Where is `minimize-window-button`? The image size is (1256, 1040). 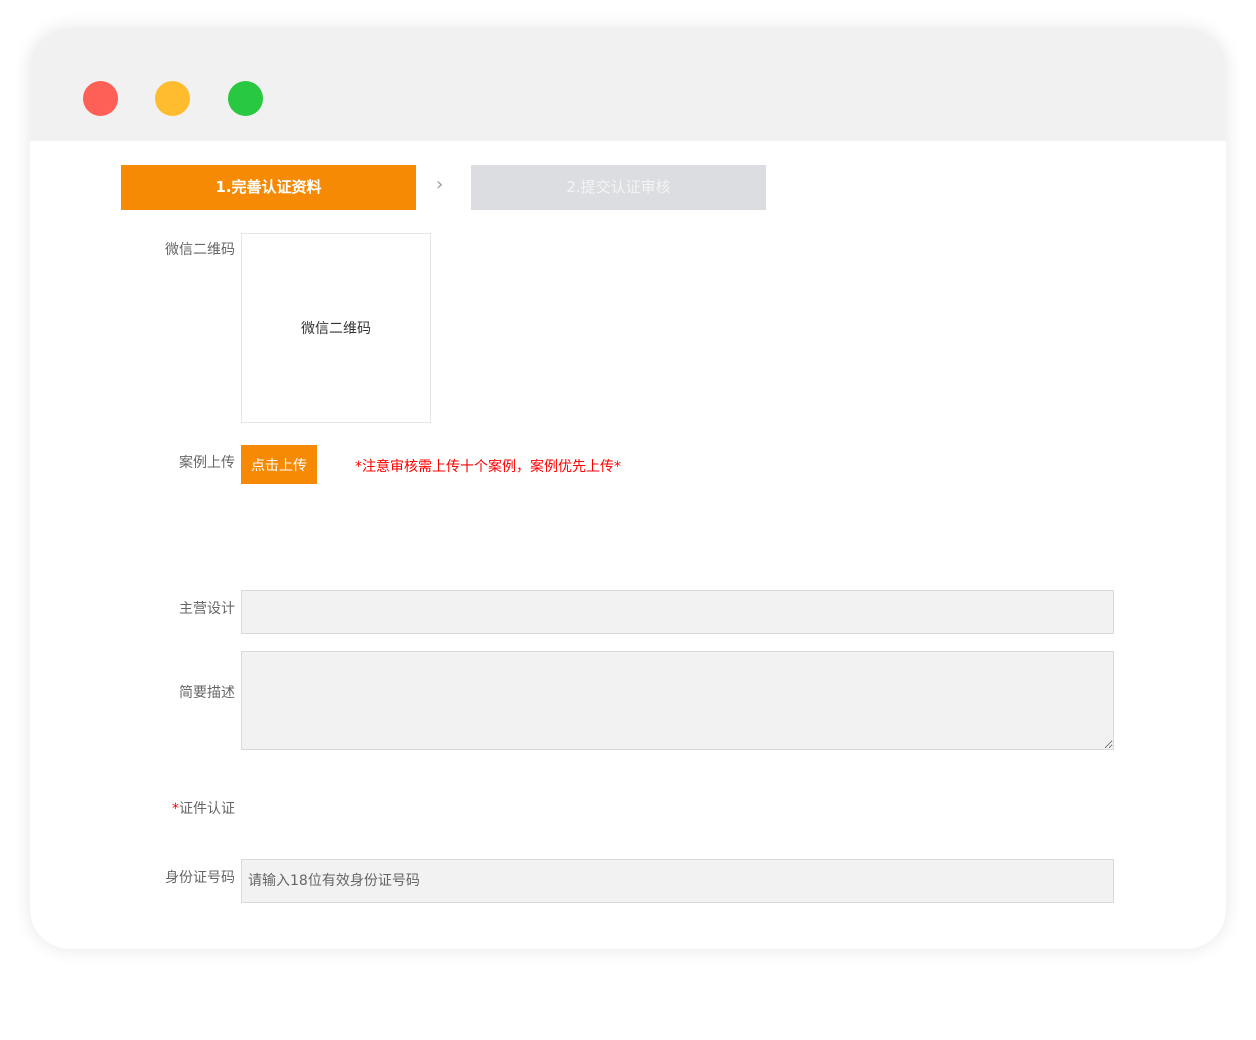
minimize-window-button is located at coordinates (172, 98).